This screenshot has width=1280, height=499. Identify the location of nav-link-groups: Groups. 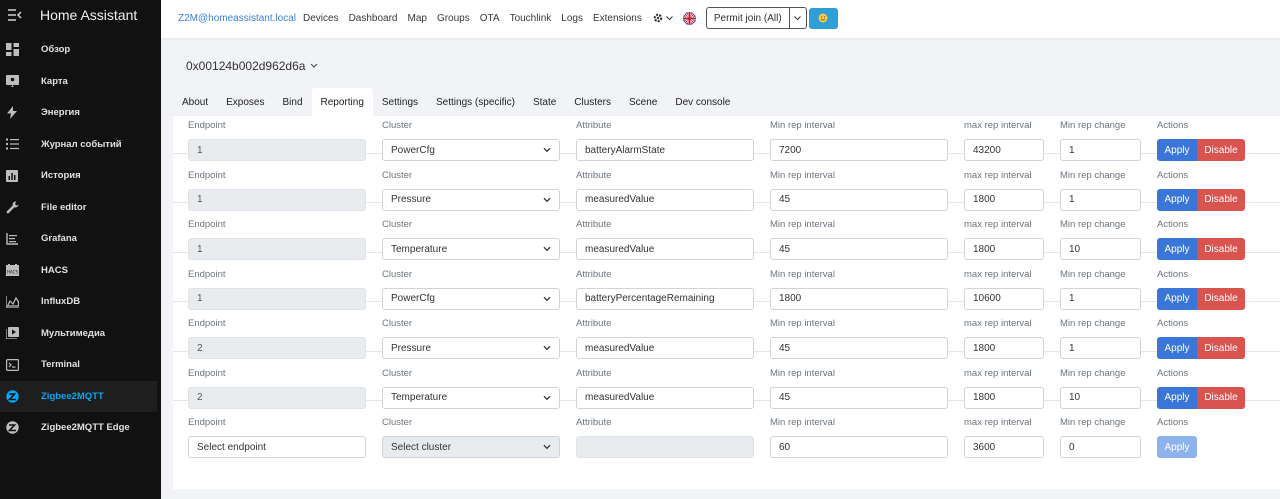
(453, 18).